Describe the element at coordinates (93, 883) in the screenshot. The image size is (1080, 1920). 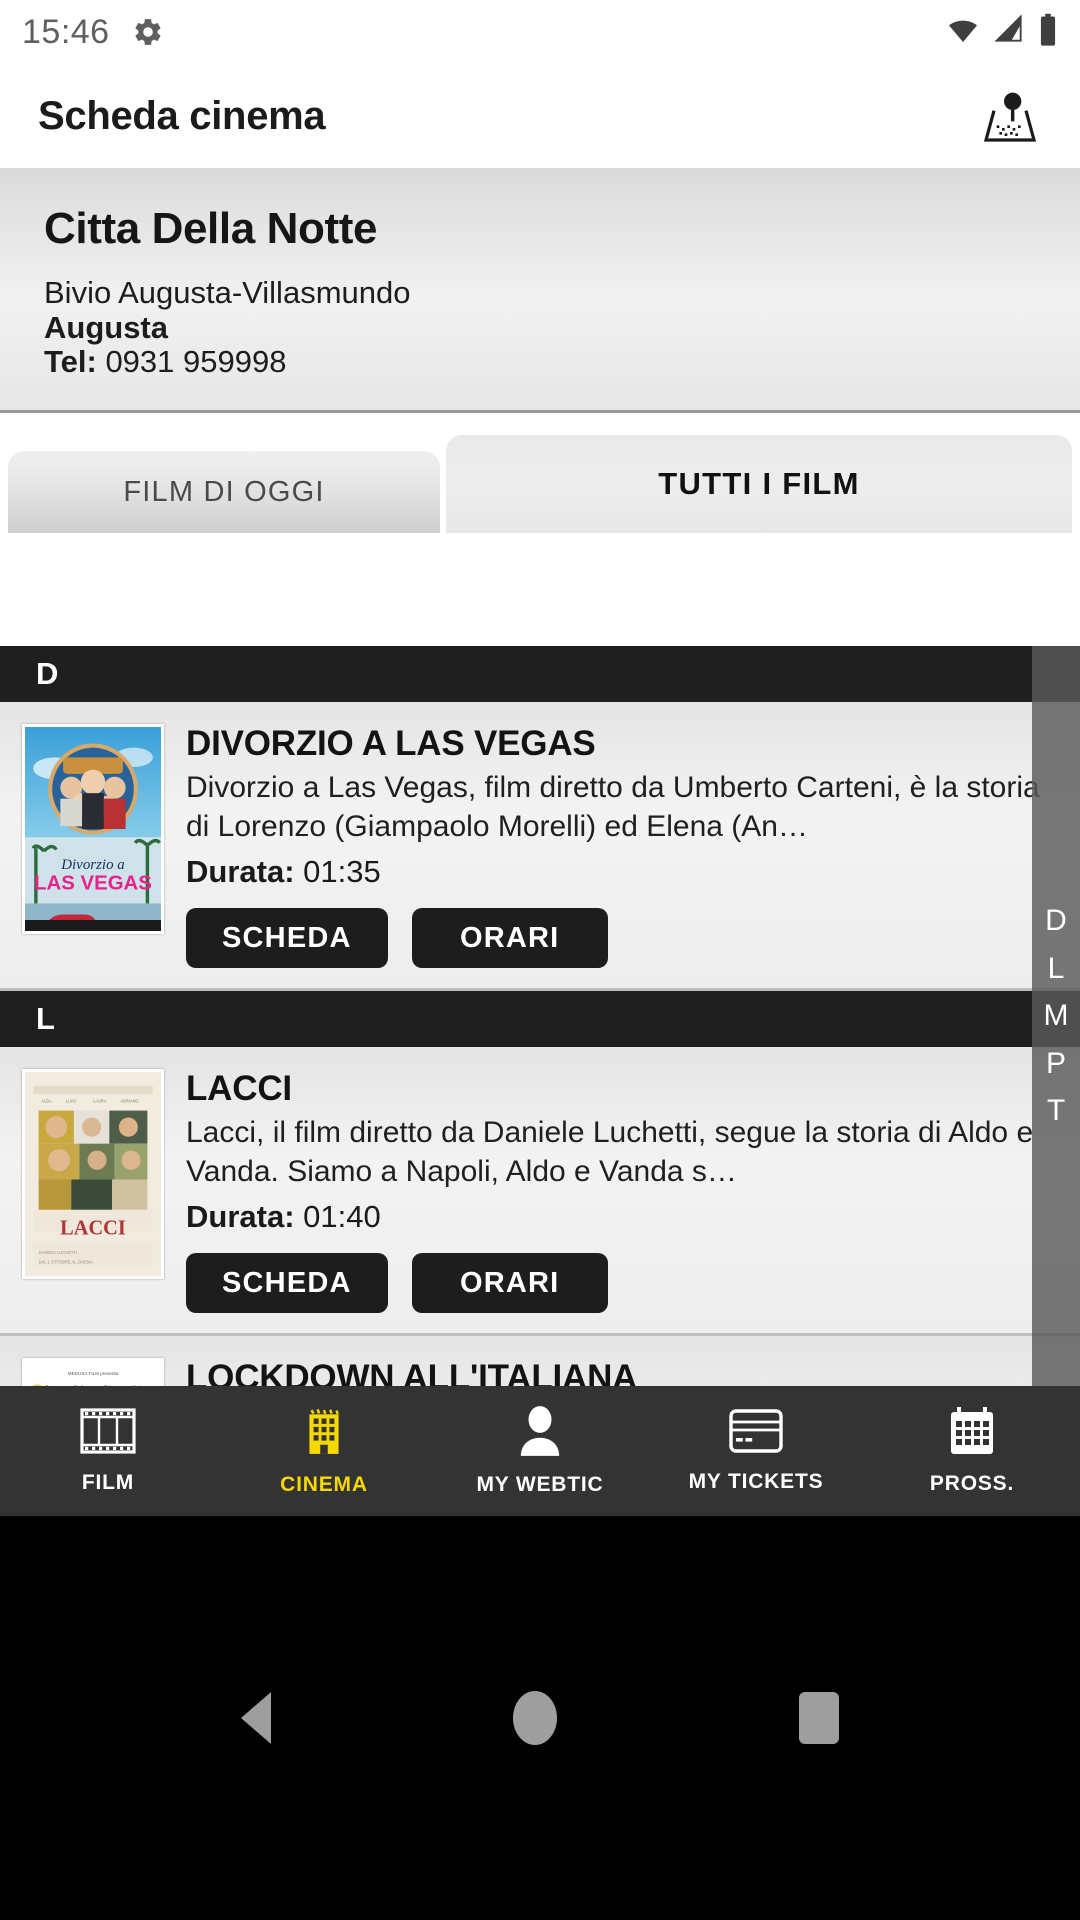
I see `svg-text: LAS VEGAS` at that location.